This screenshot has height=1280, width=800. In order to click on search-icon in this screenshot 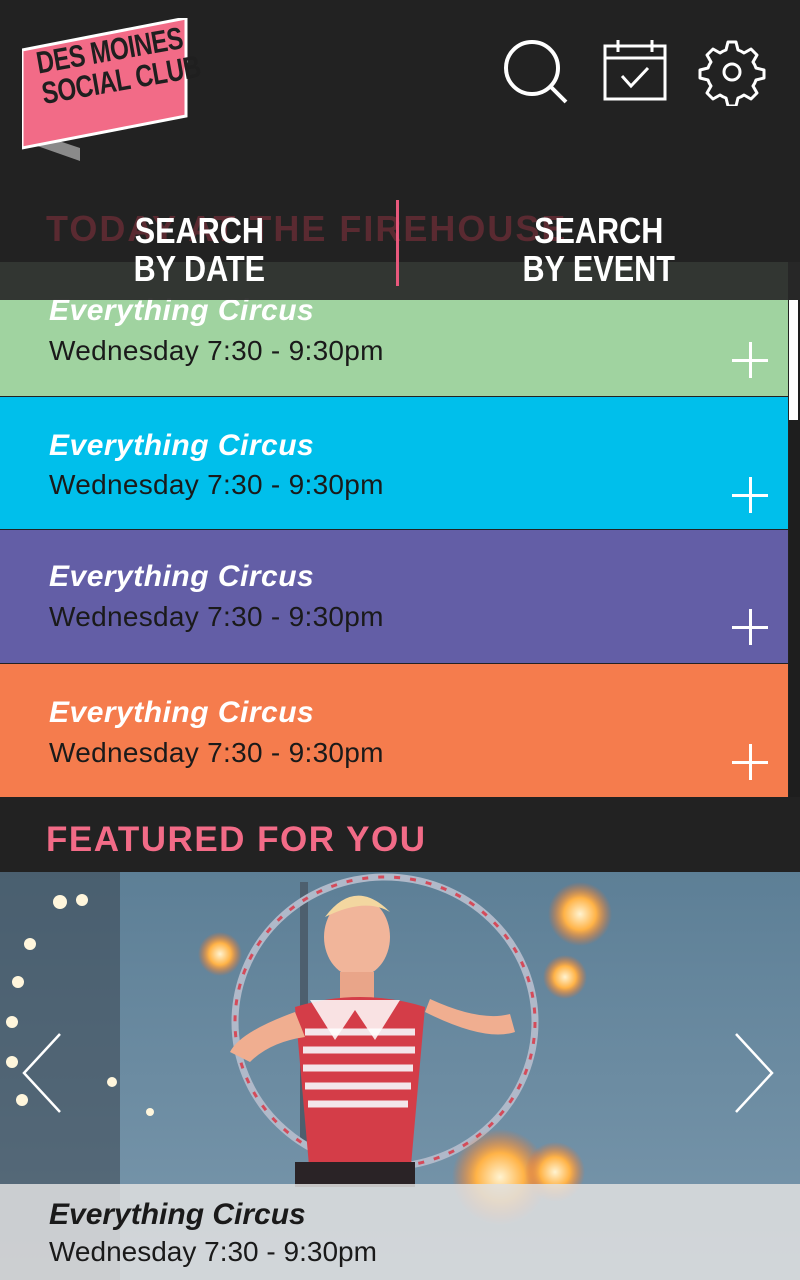, I will do `click(536, 72)`.